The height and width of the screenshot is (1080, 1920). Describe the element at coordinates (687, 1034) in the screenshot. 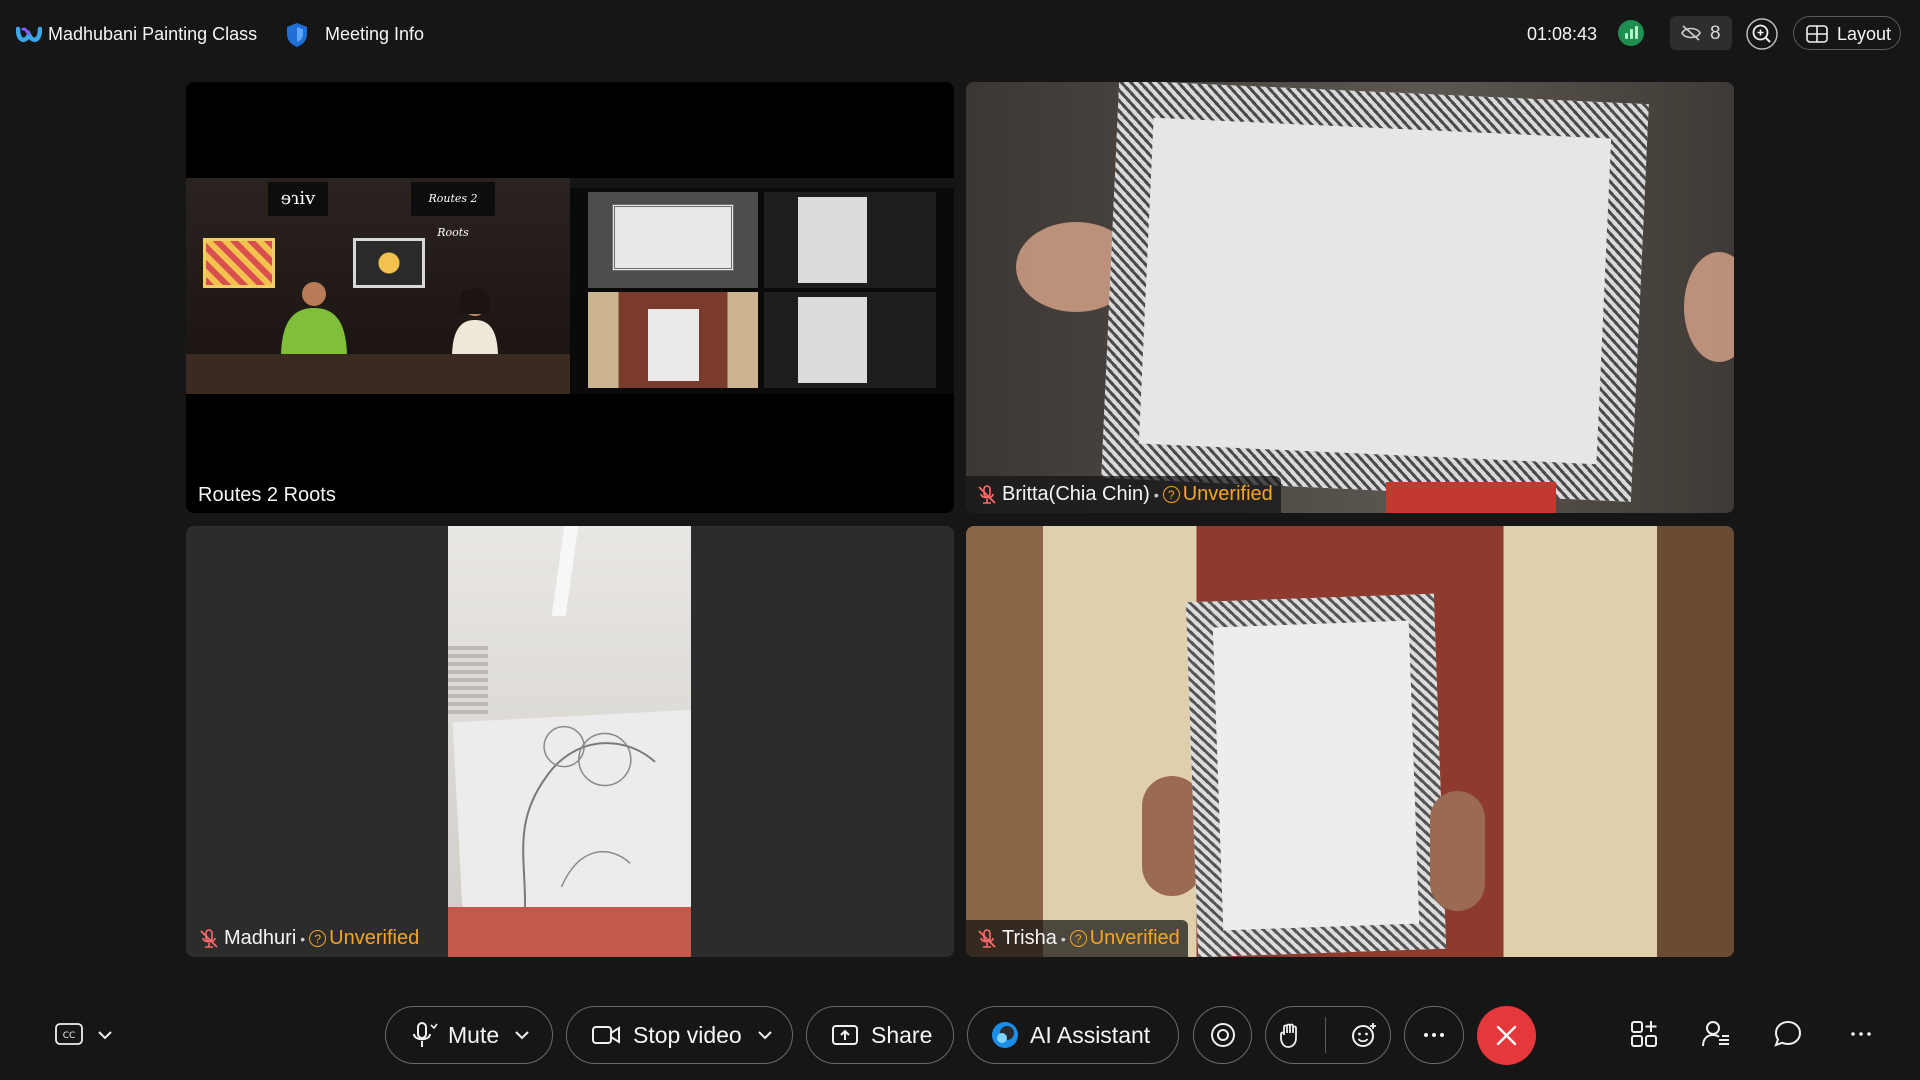

I see `stop-video-label: Stop video` at that location.